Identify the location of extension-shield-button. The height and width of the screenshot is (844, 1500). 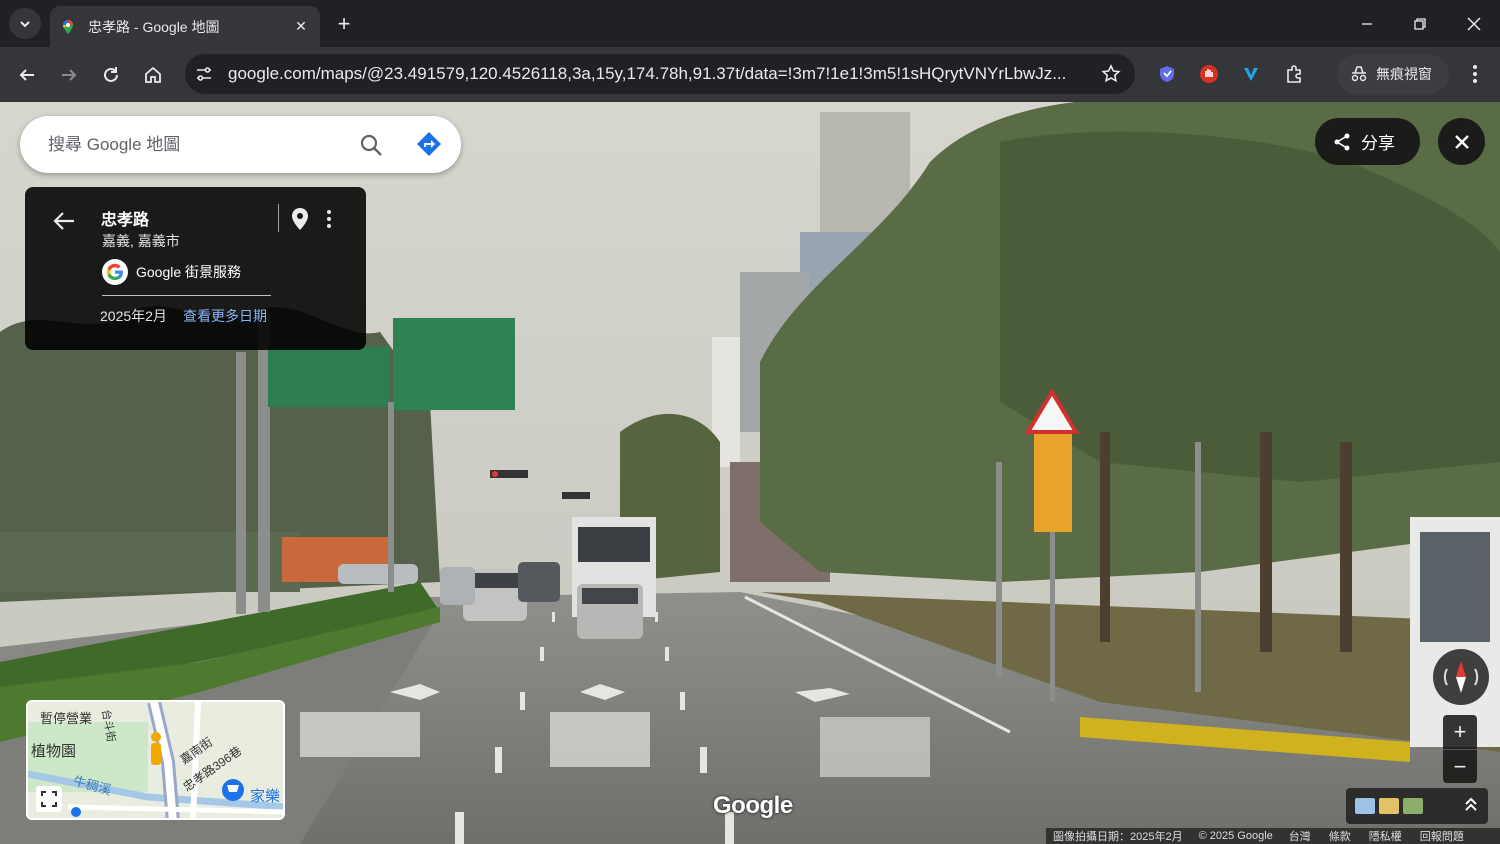
(1167, 74).